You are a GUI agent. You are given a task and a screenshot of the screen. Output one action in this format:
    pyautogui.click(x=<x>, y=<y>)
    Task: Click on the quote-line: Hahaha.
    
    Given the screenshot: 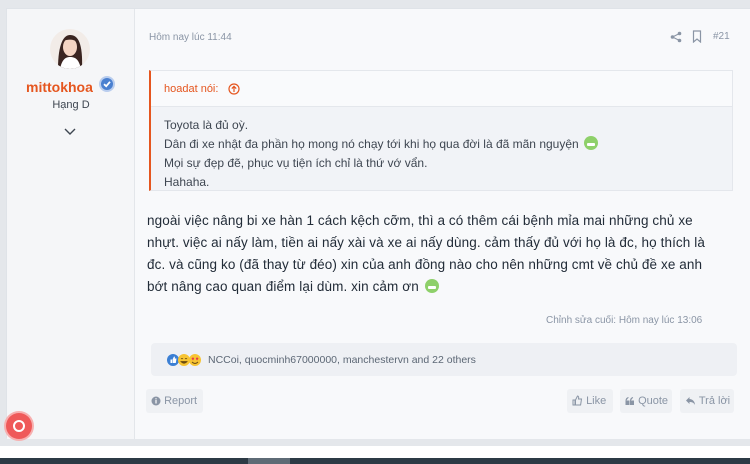 What is the action you would take?
    pyautogui.click(x=187, y=182)
    